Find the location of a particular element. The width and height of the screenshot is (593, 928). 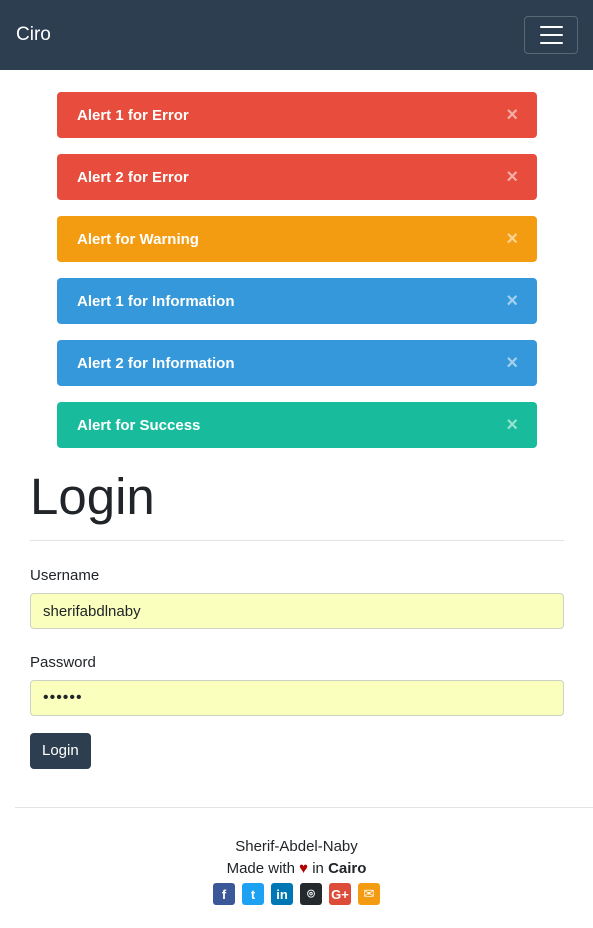

password-label: Password is located at coordinates (63, 662).